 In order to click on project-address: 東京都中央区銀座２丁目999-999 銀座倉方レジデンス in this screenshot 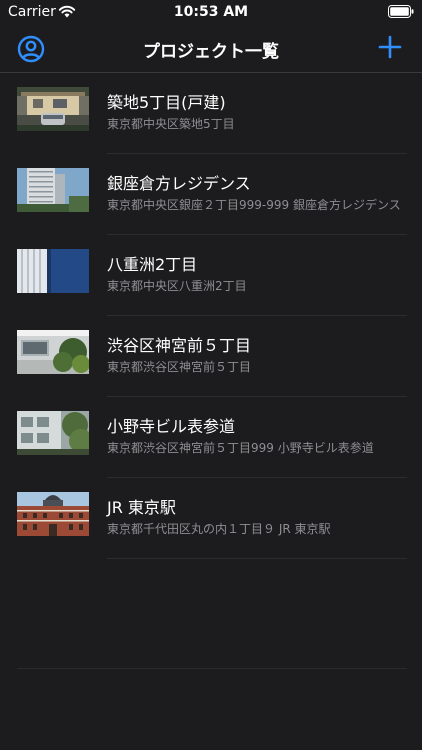, I will do `click(254, 205)`.